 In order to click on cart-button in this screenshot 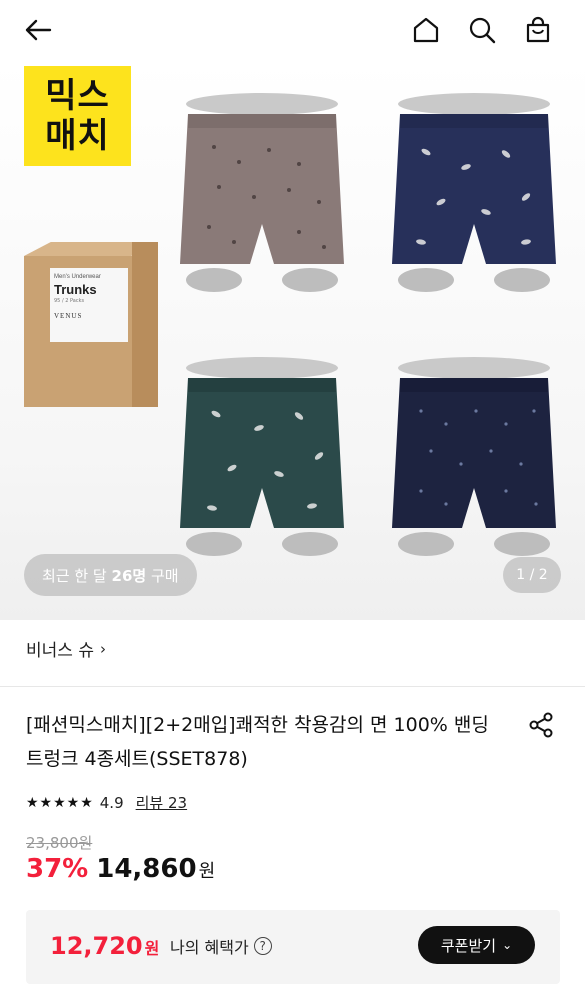, I will do `click(538, 30)`.